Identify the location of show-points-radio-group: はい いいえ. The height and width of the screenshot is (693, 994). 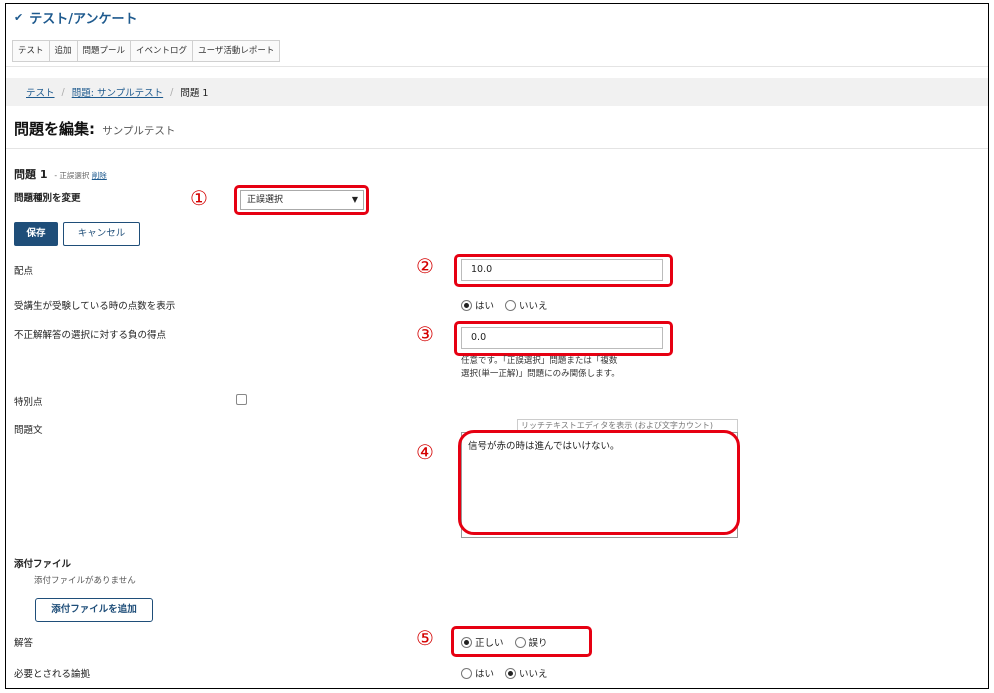
(508, 305).